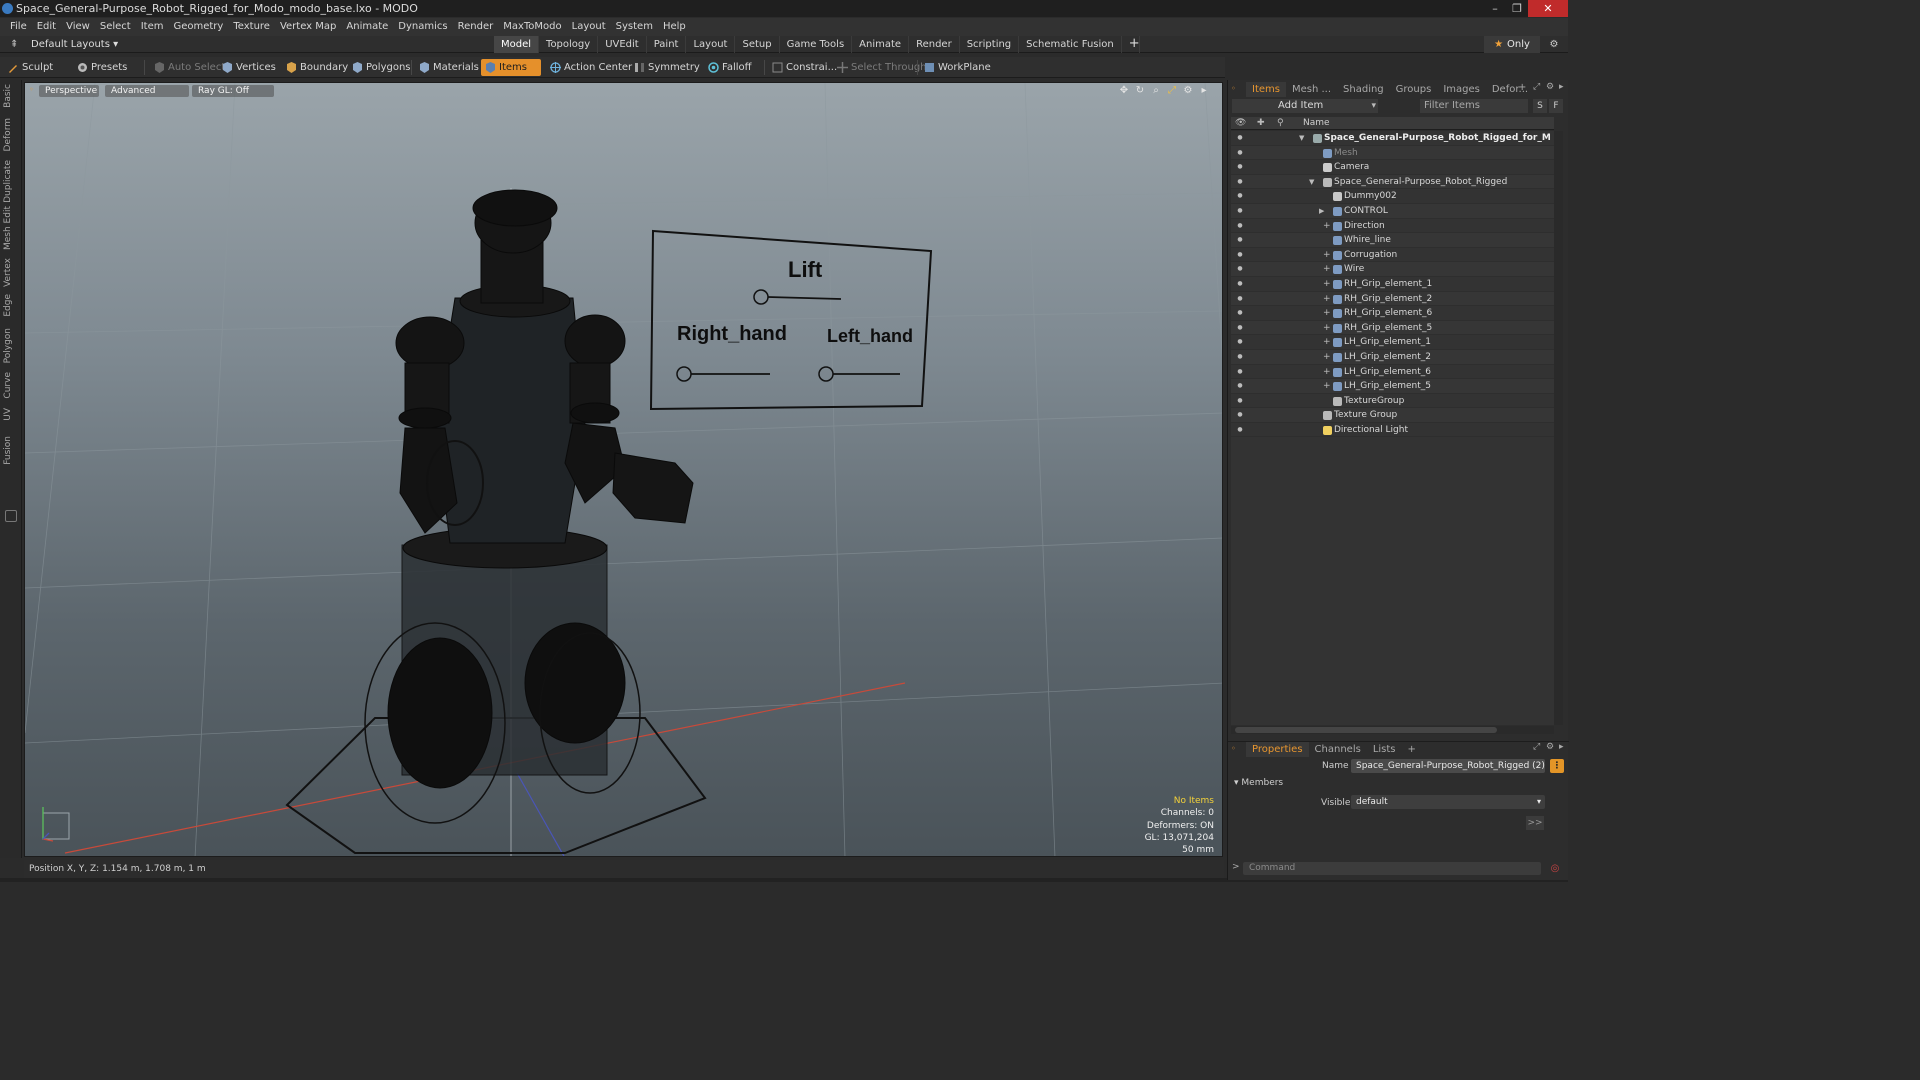  What do you see at coordinates (1392, 240) in the screenshot?
I see `tree-item: ● Whire_line` at bounding box center [1392, 240].